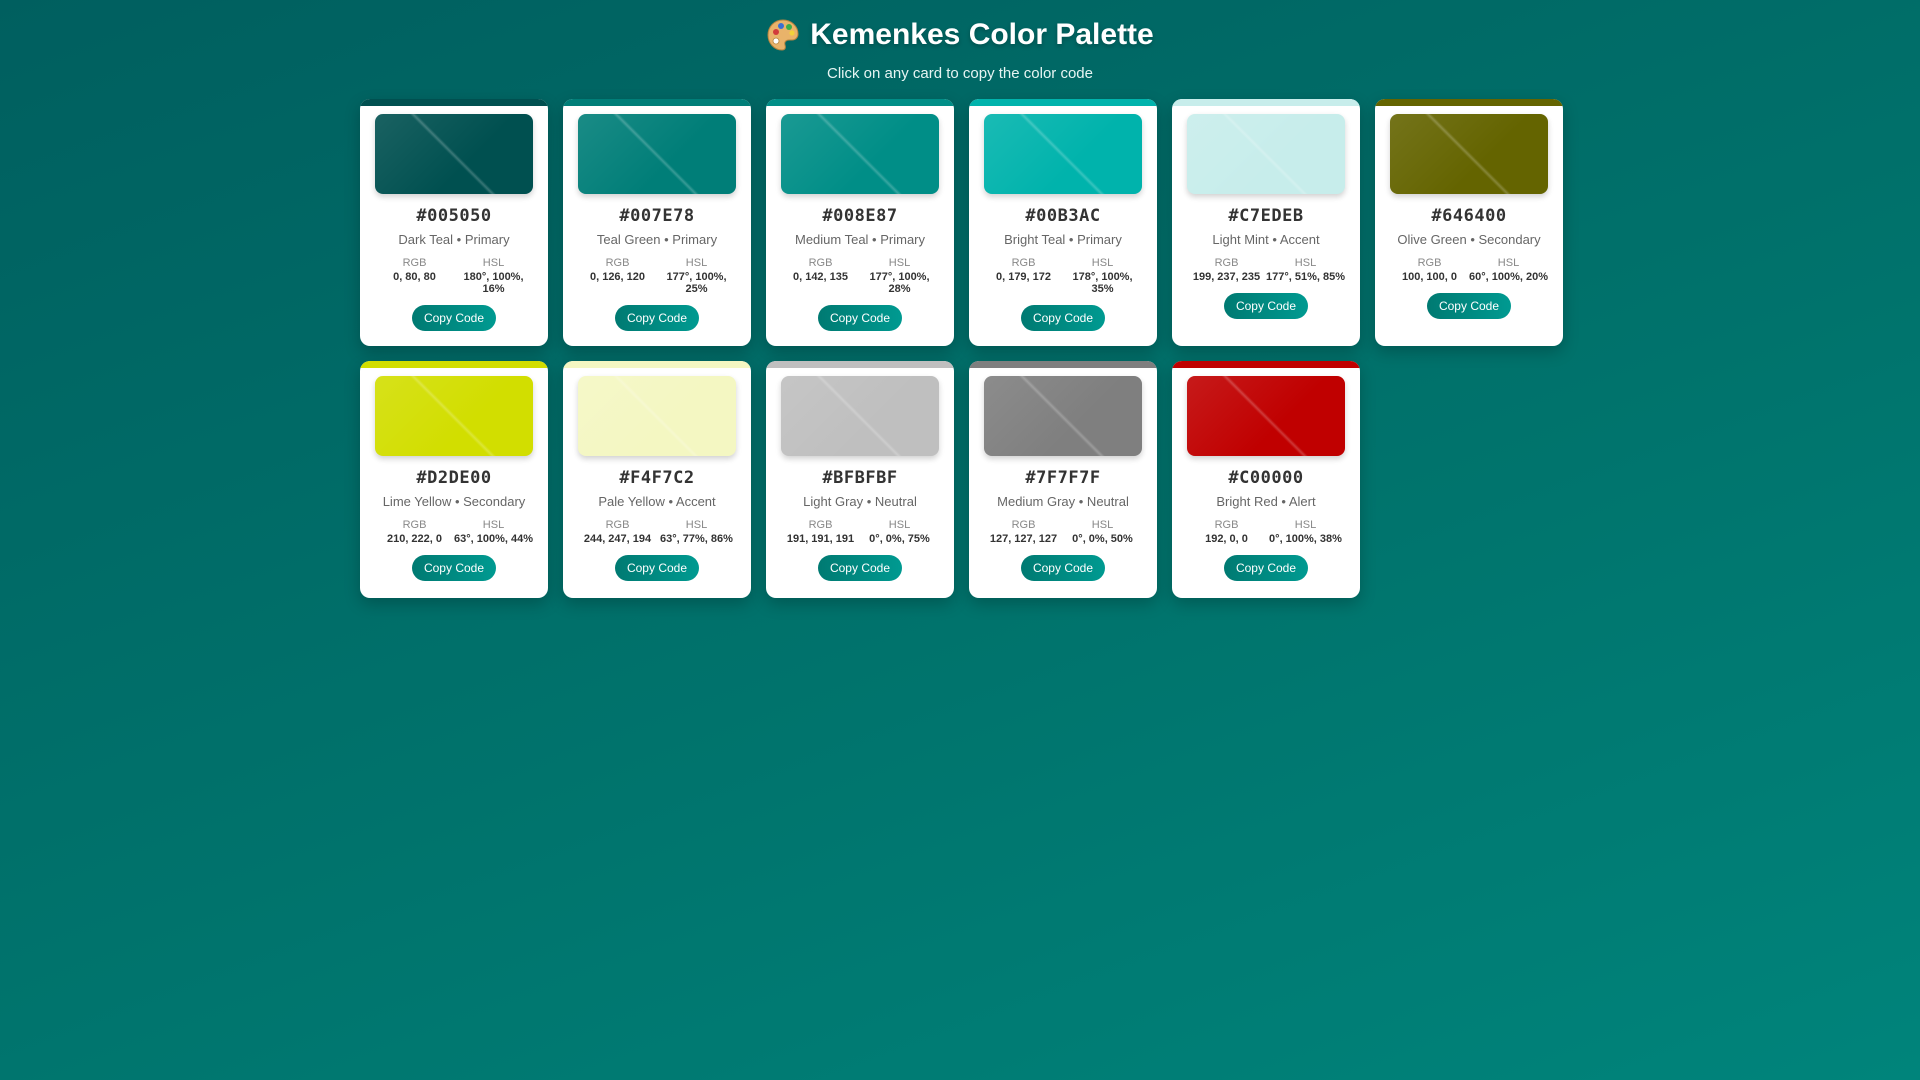  I want to click on color-values: RGB 0, 80, 80 HSL 180°, 100%, 16%, so click(454, 276).